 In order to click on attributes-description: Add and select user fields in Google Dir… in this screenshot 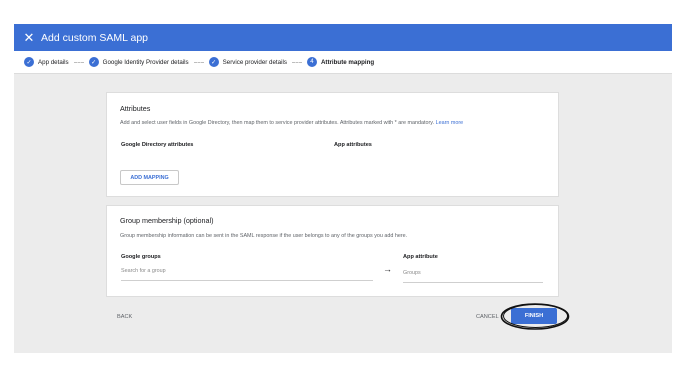, I will do `click(291, 123)`.